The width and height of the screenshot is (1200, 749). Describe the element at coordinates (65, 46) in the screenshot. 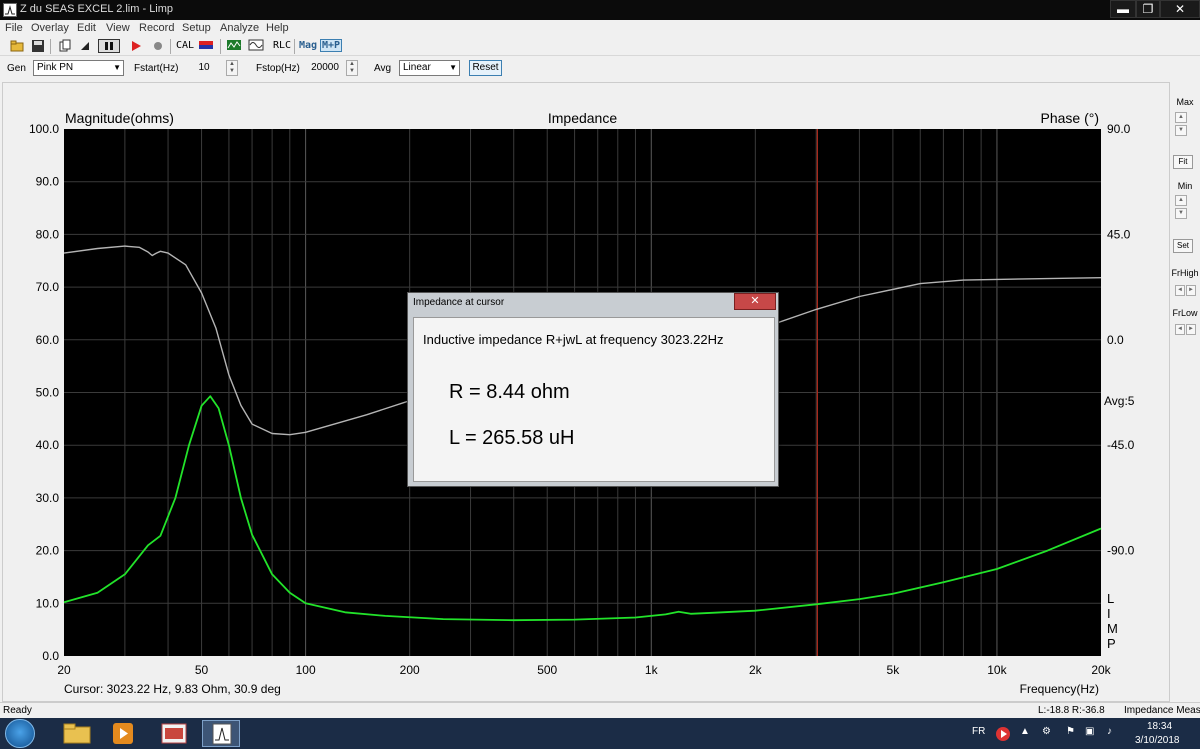

I see `copy-icon` at that location.